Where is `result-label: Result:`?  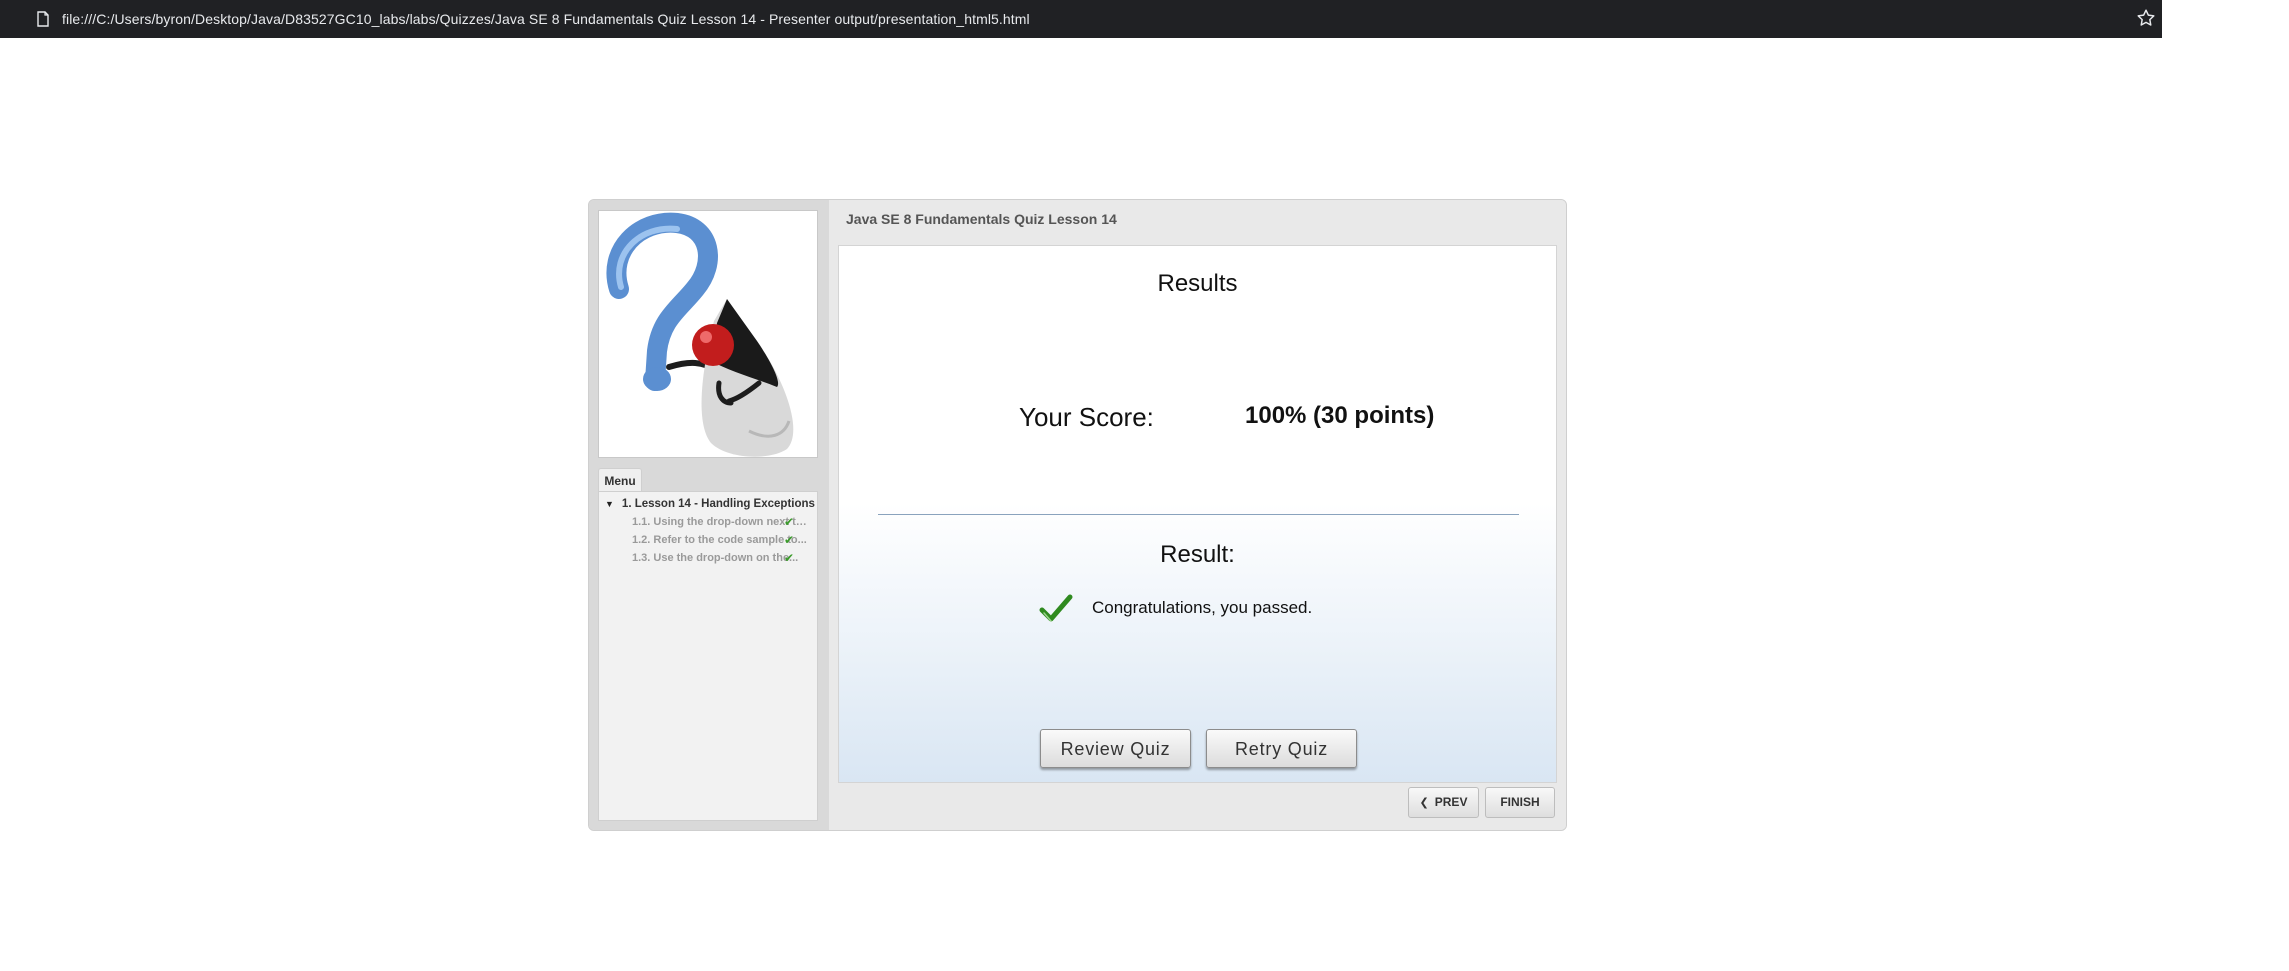
result-label: Result: is located at coordinates (1197, 554).